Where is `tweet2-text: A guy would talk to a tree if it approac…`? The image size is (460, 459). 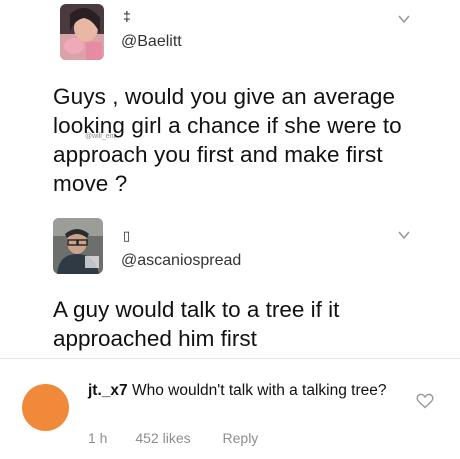 tweet2-text: A guy would talk to a tree if it approac… is located at coordinates (196, 324).